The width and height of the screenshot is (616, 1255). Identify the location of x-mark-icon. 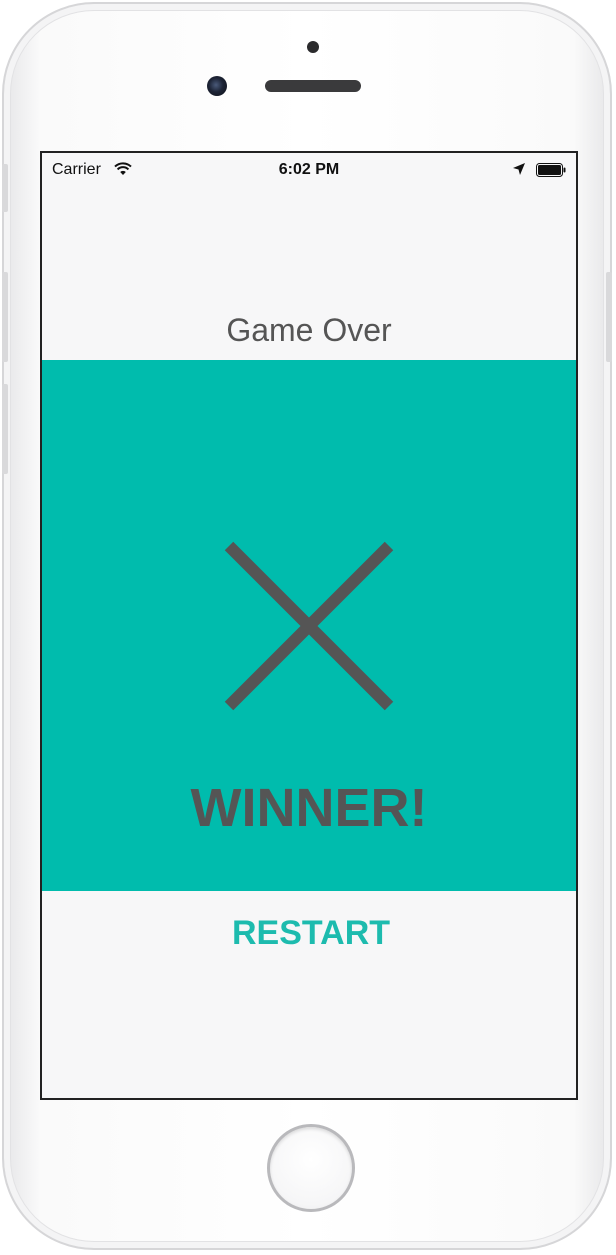
(309, 626).